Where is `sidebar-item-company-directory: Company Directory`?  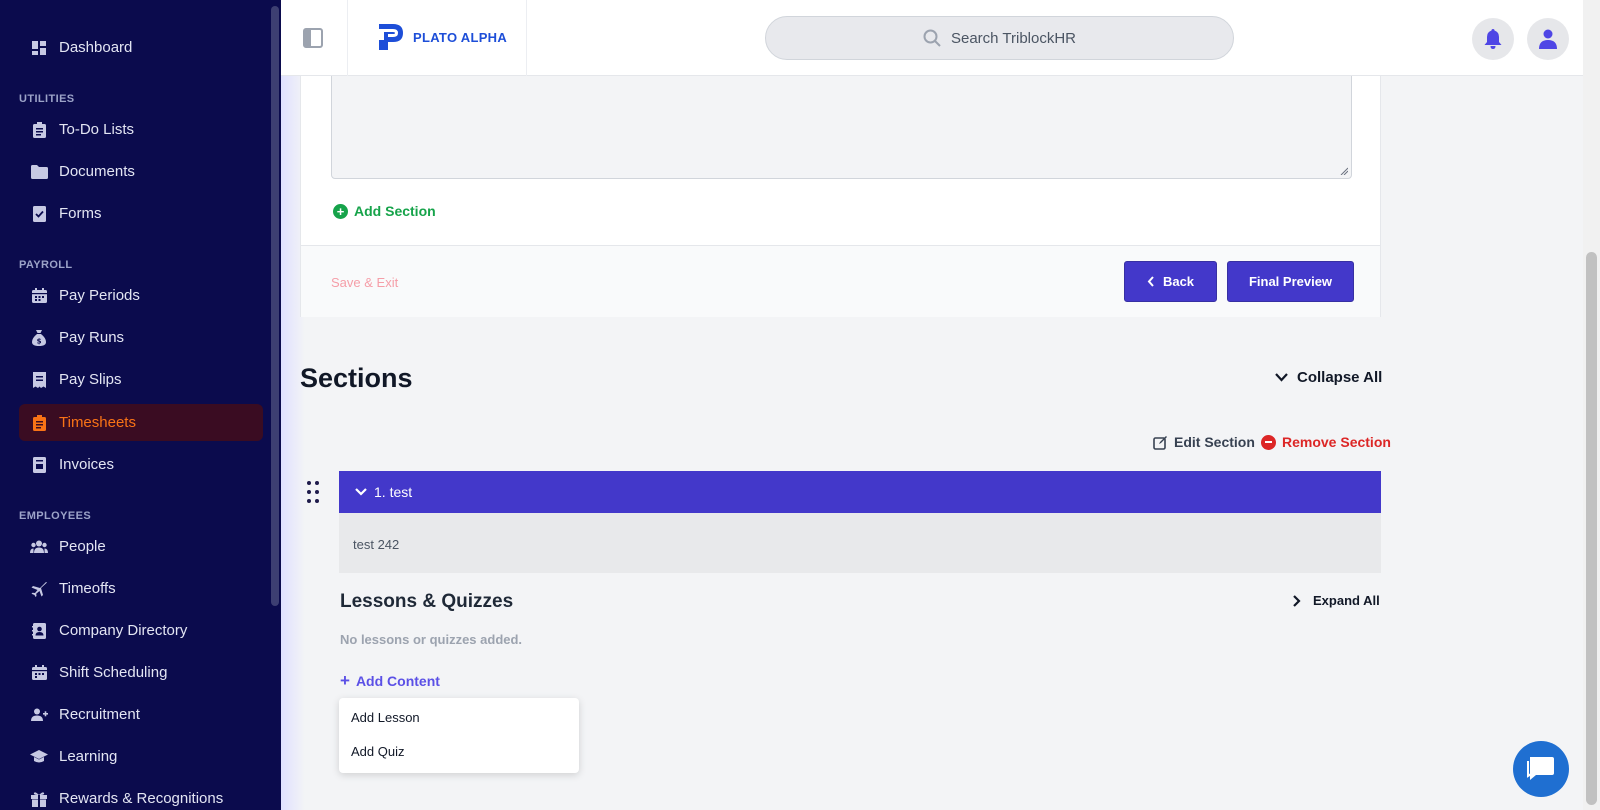 sidebar-item-company-directory: Company Directory is located at coordinates (141, 630).